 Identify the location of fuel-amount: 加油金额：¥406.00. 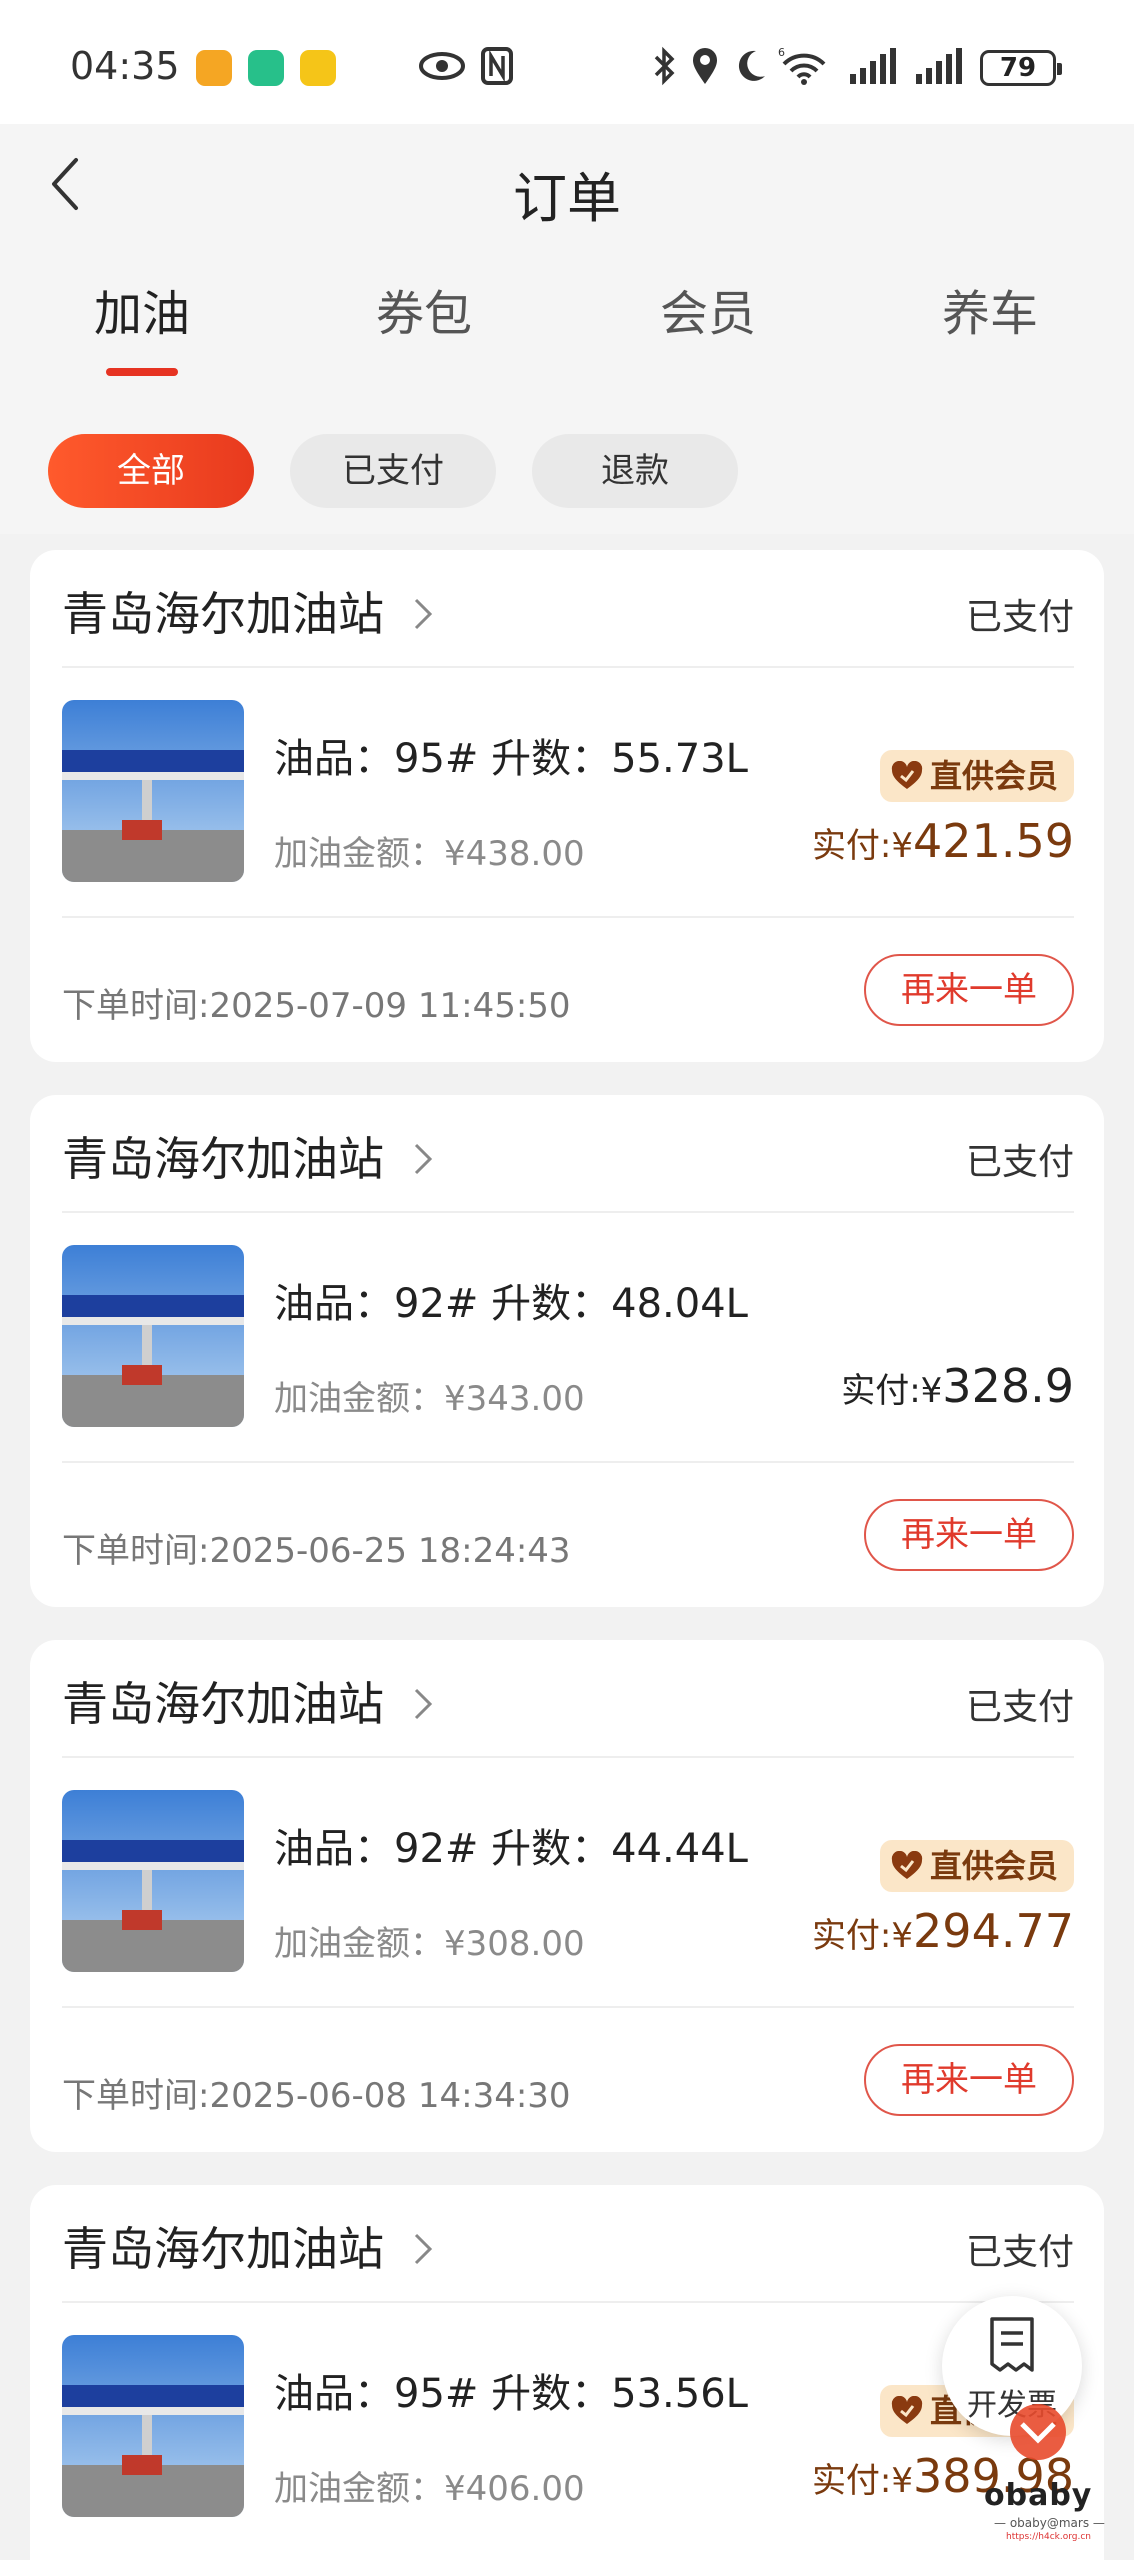
(429, 2489).